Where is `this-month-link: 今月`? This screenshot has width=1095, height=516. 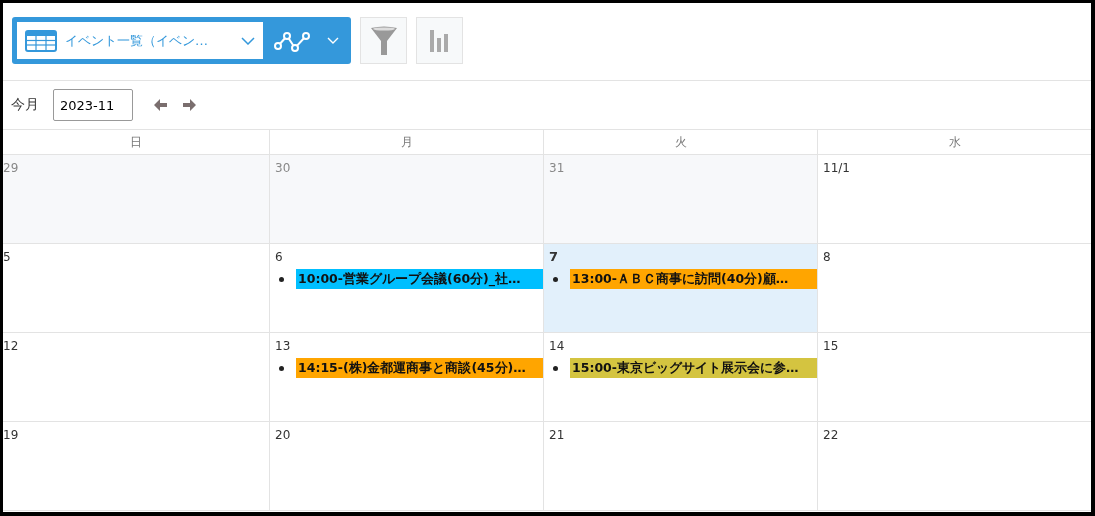
this-month-link: 今月 is located at coordinates (25, 105).